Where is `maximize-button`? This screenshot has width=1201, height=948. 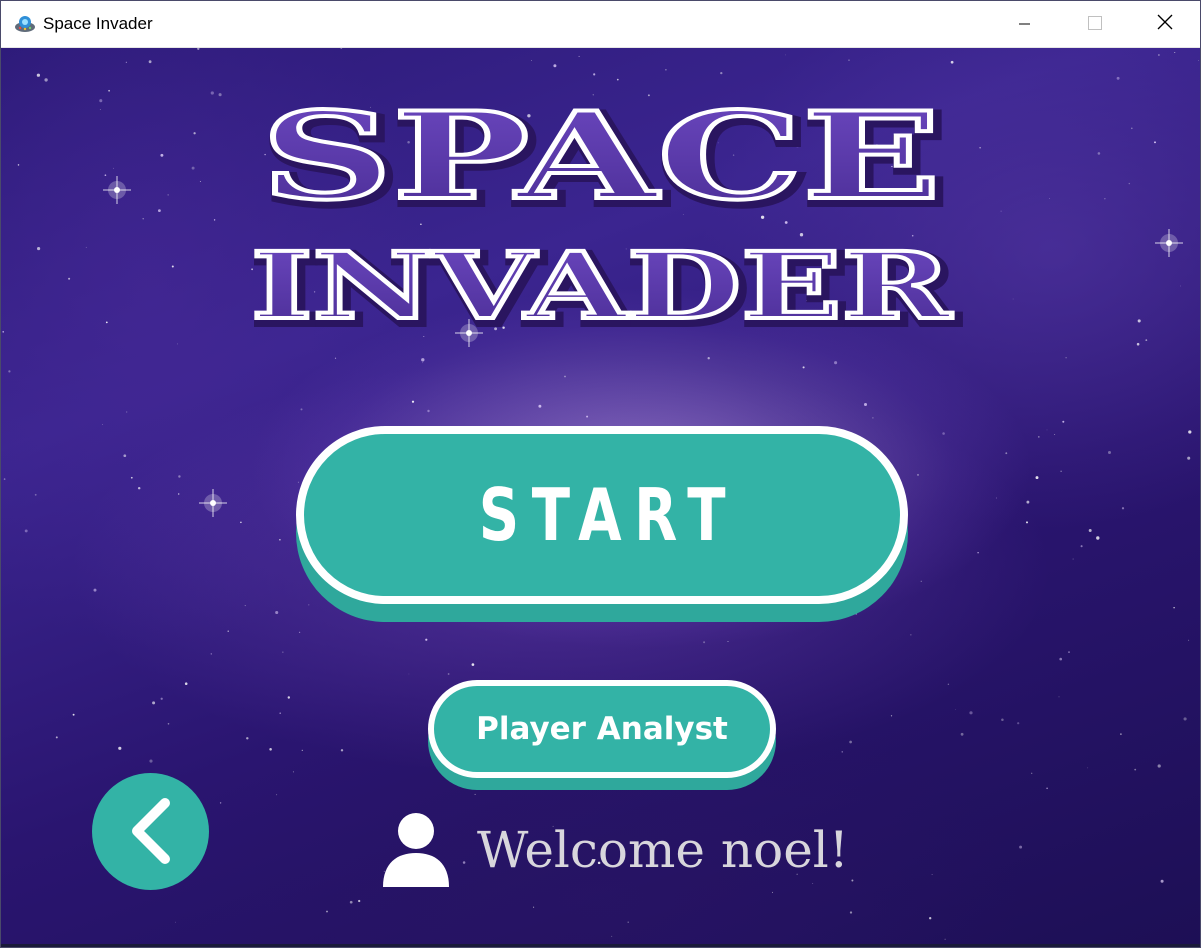 maximize-button is located at coordinates (1095, 24).